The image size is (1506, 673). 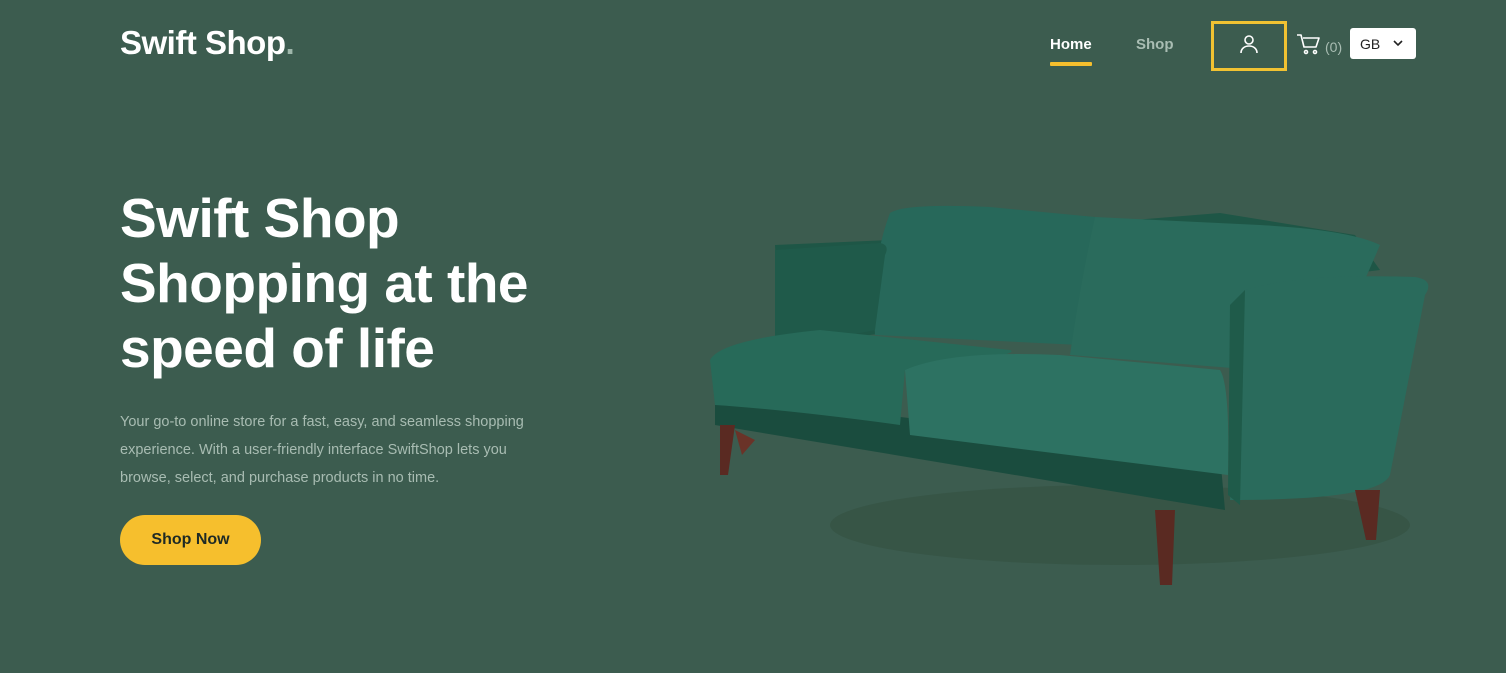 What do you see at coordinates (324, 283) in the screenshot?
I see `hero-title-line: Shopping at the` at bounding box center [324, 283].